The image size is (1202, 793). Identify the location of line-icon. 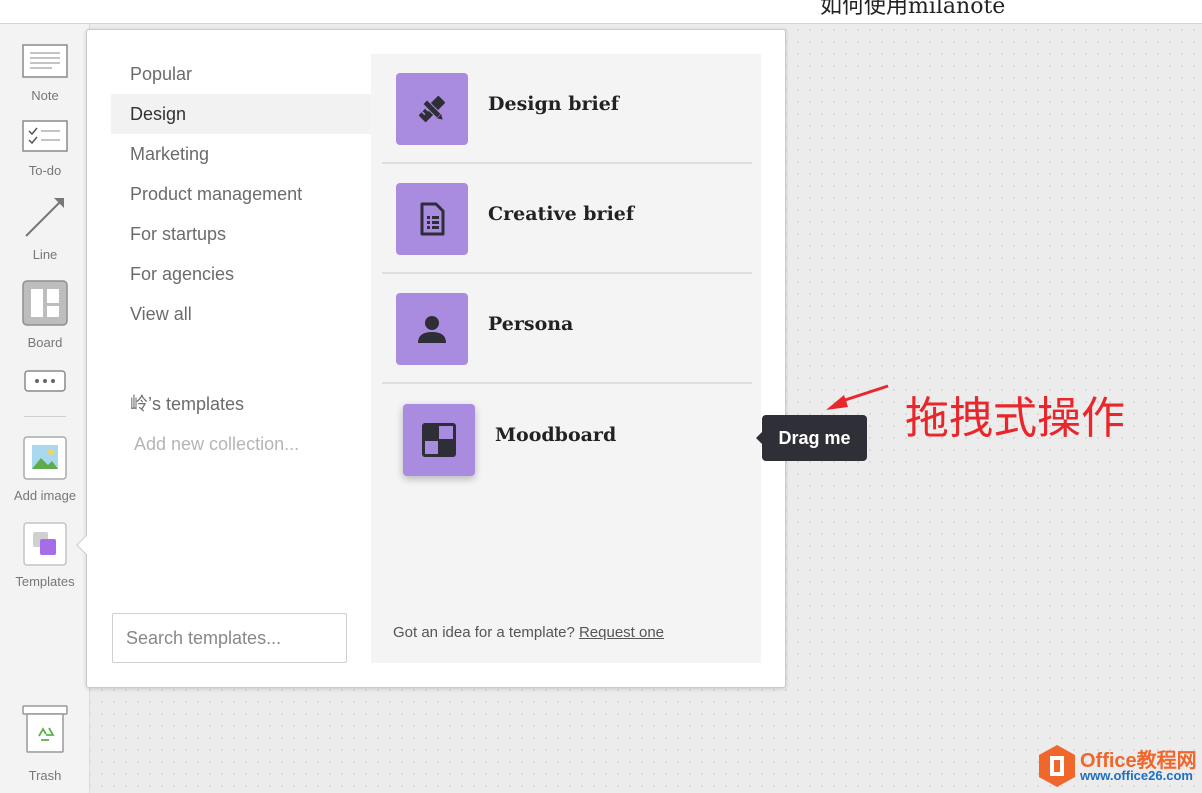
(44, 217).